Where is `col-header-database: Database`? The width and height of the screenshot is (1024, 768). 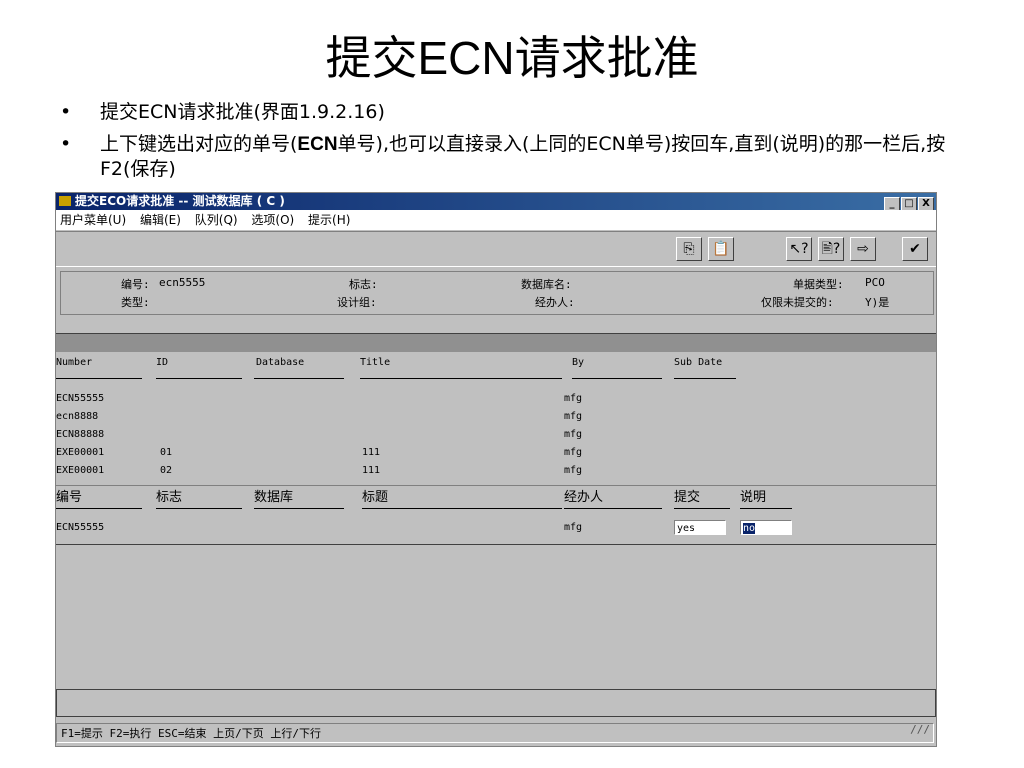 col-header-database: Database is located at coordinates (280, 362).